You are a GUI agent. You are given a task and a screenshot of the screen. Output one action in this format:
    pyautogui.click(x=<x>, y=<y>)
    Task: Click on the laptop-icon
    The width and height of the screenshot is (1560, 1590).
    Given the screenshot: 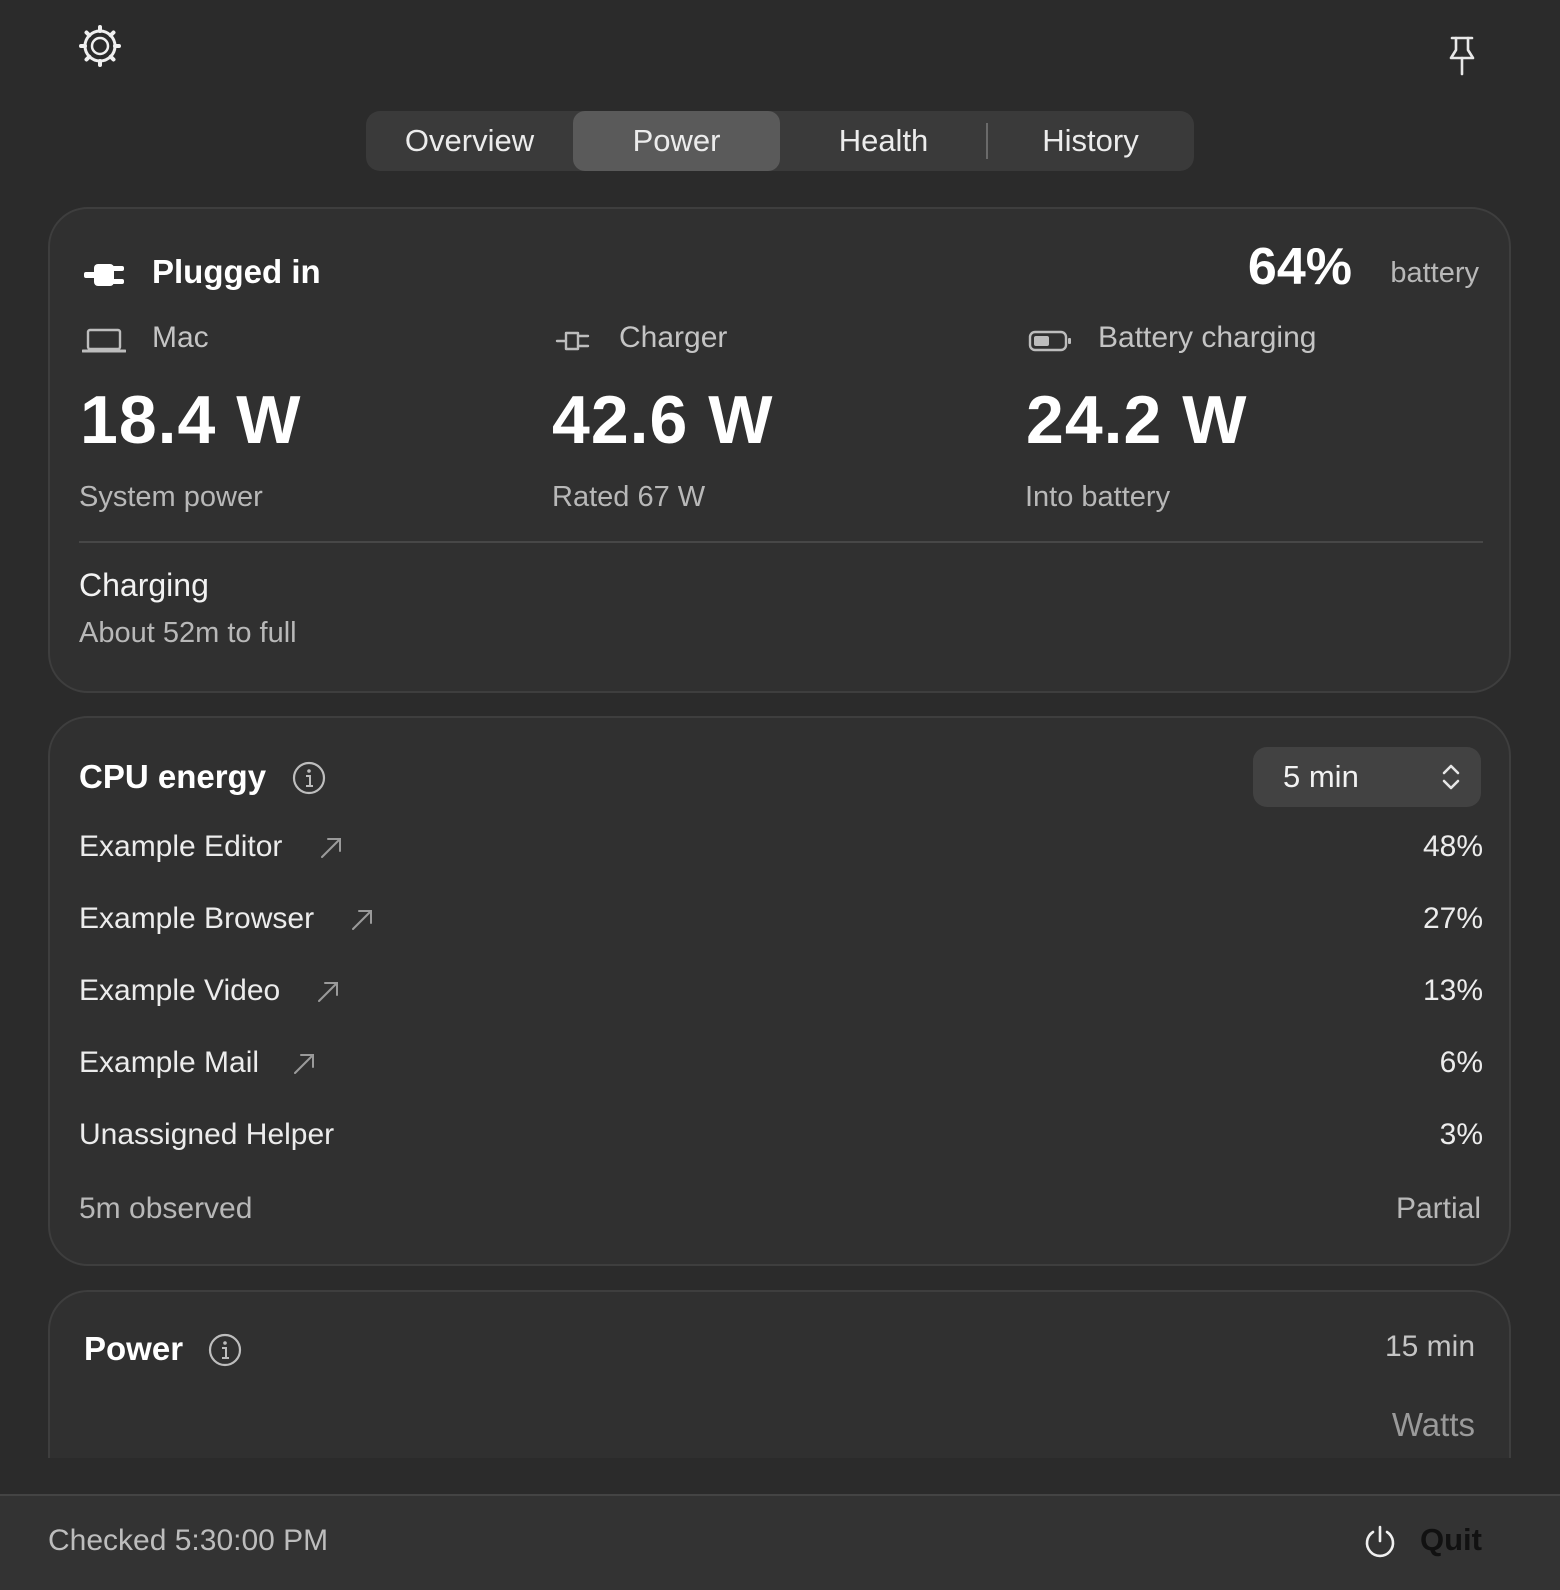 What is the action you would take?
    pyautogui.click(x=104, y=341)
    